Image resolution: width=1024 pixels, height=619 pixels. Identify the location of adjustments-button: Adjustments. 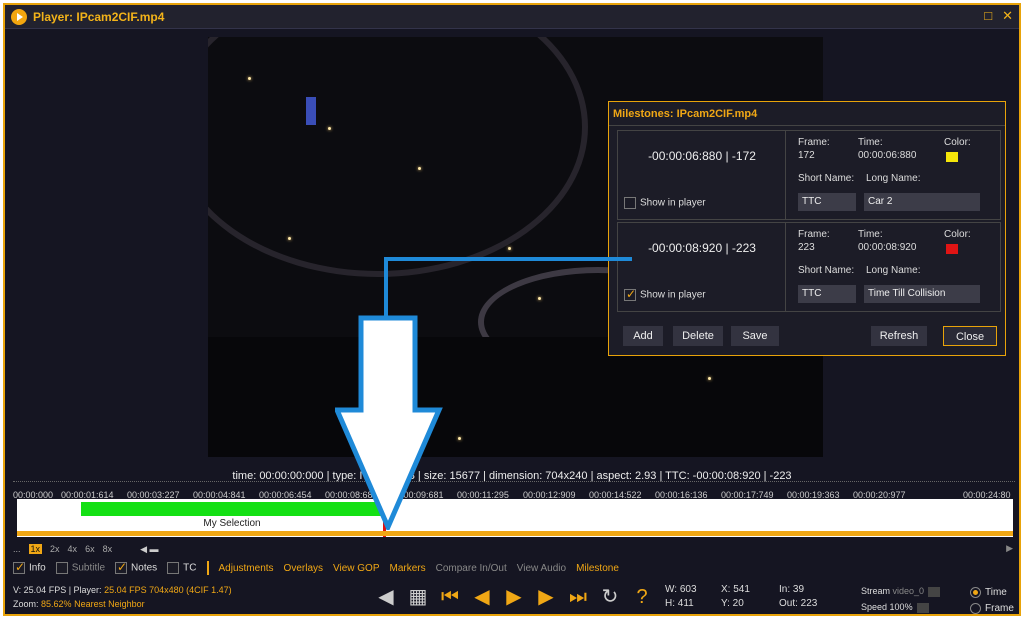
(246, 568).